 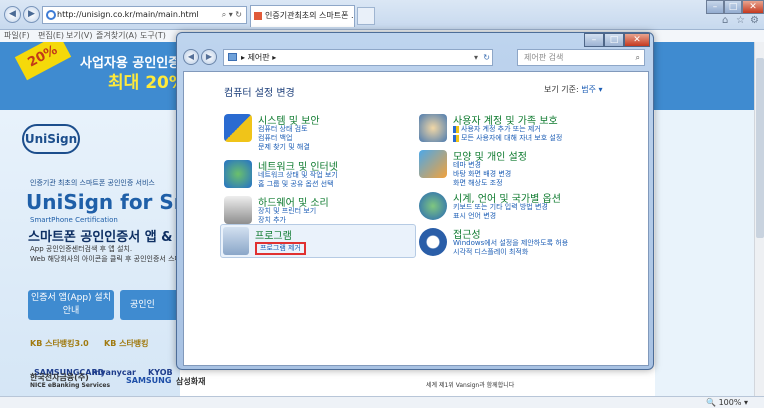 What do you see at coordinates (511, 138) in the screenshot?
I see `category-link-text: 모든 사용자에 대해 자녀 보호 설정` at bounding box center [511, 138].